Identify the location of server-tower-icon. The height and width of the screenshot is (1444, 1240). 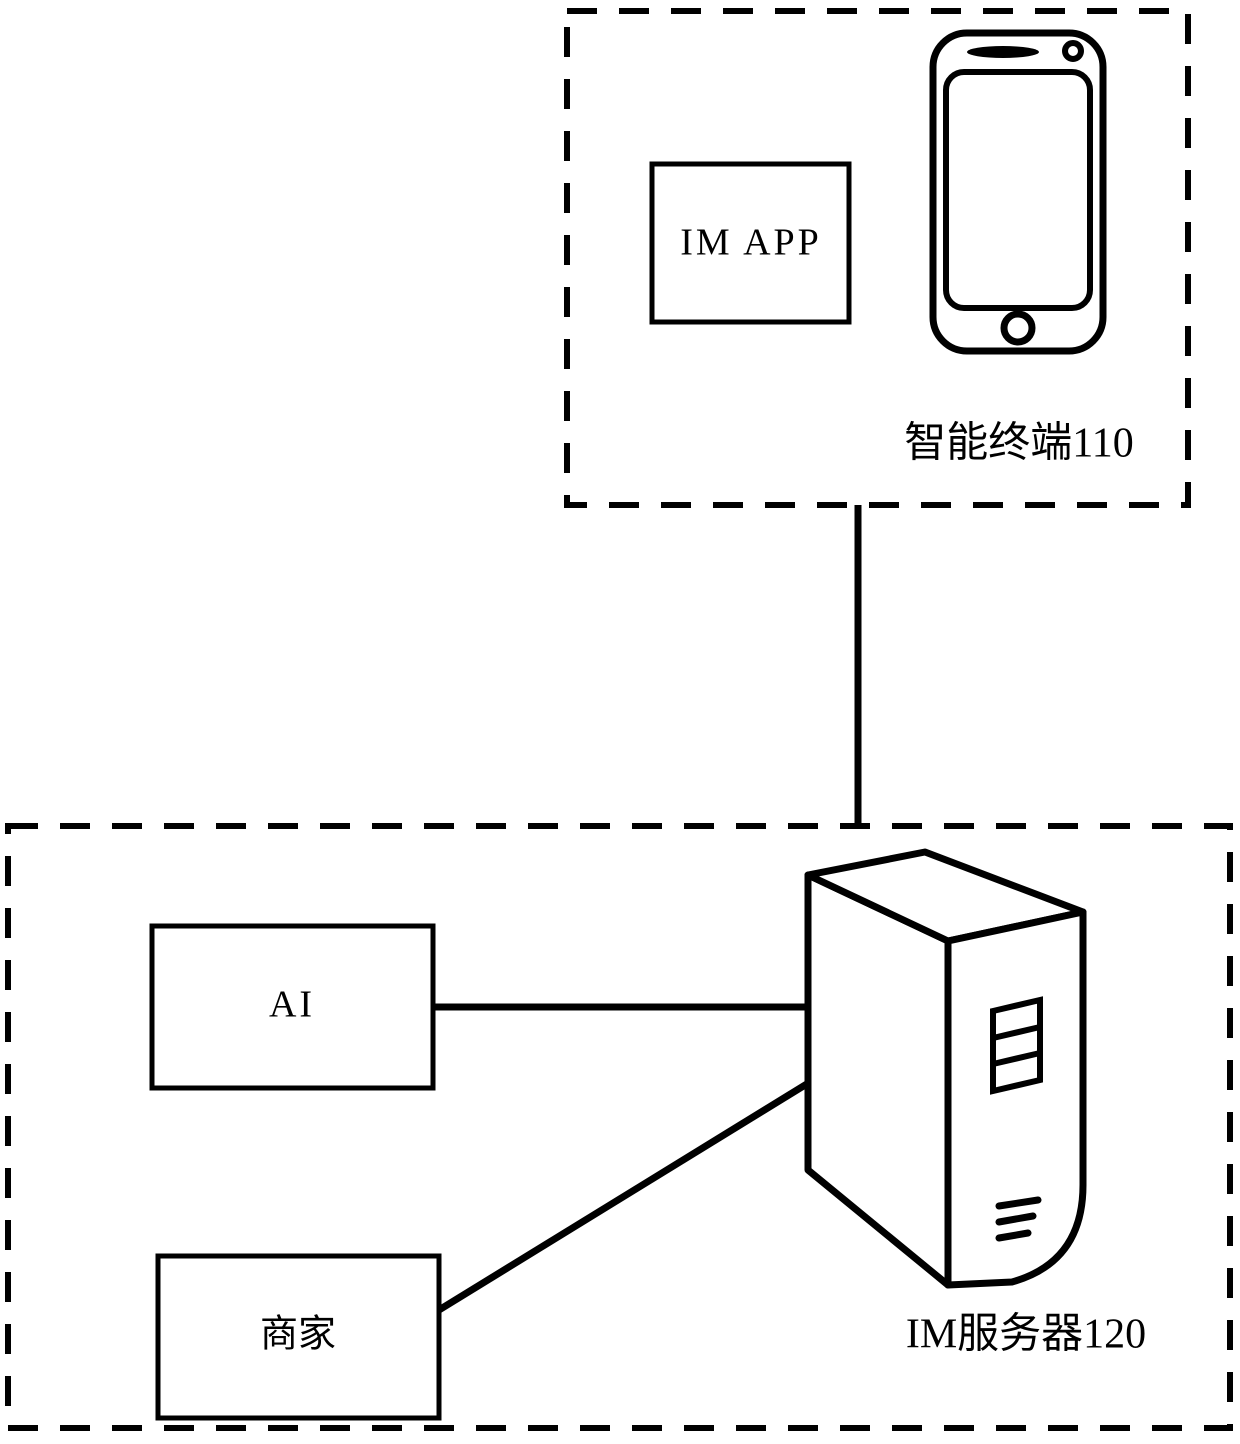
(945, 1068).